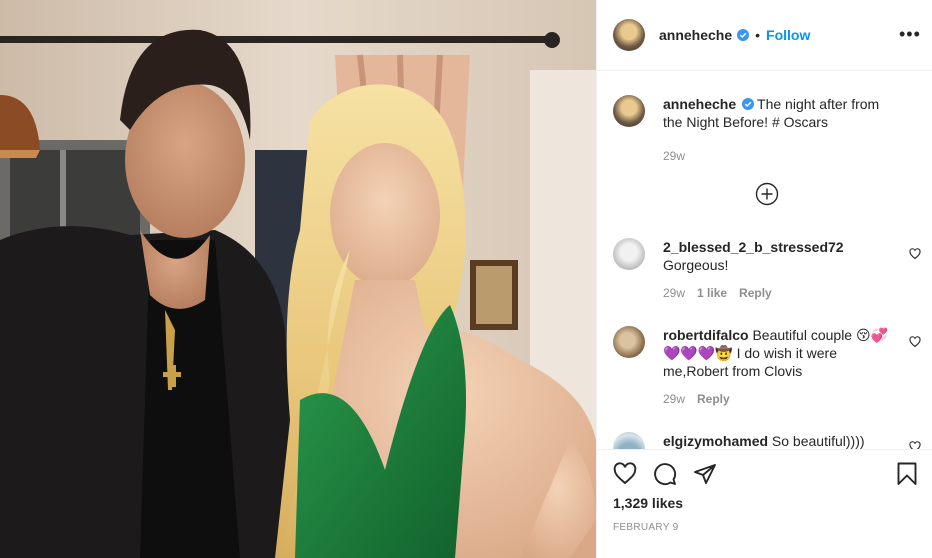  Describe the element at coordinates (779, 399) in the screenshot. I see `comment-meta: 29w Reply` at that location.